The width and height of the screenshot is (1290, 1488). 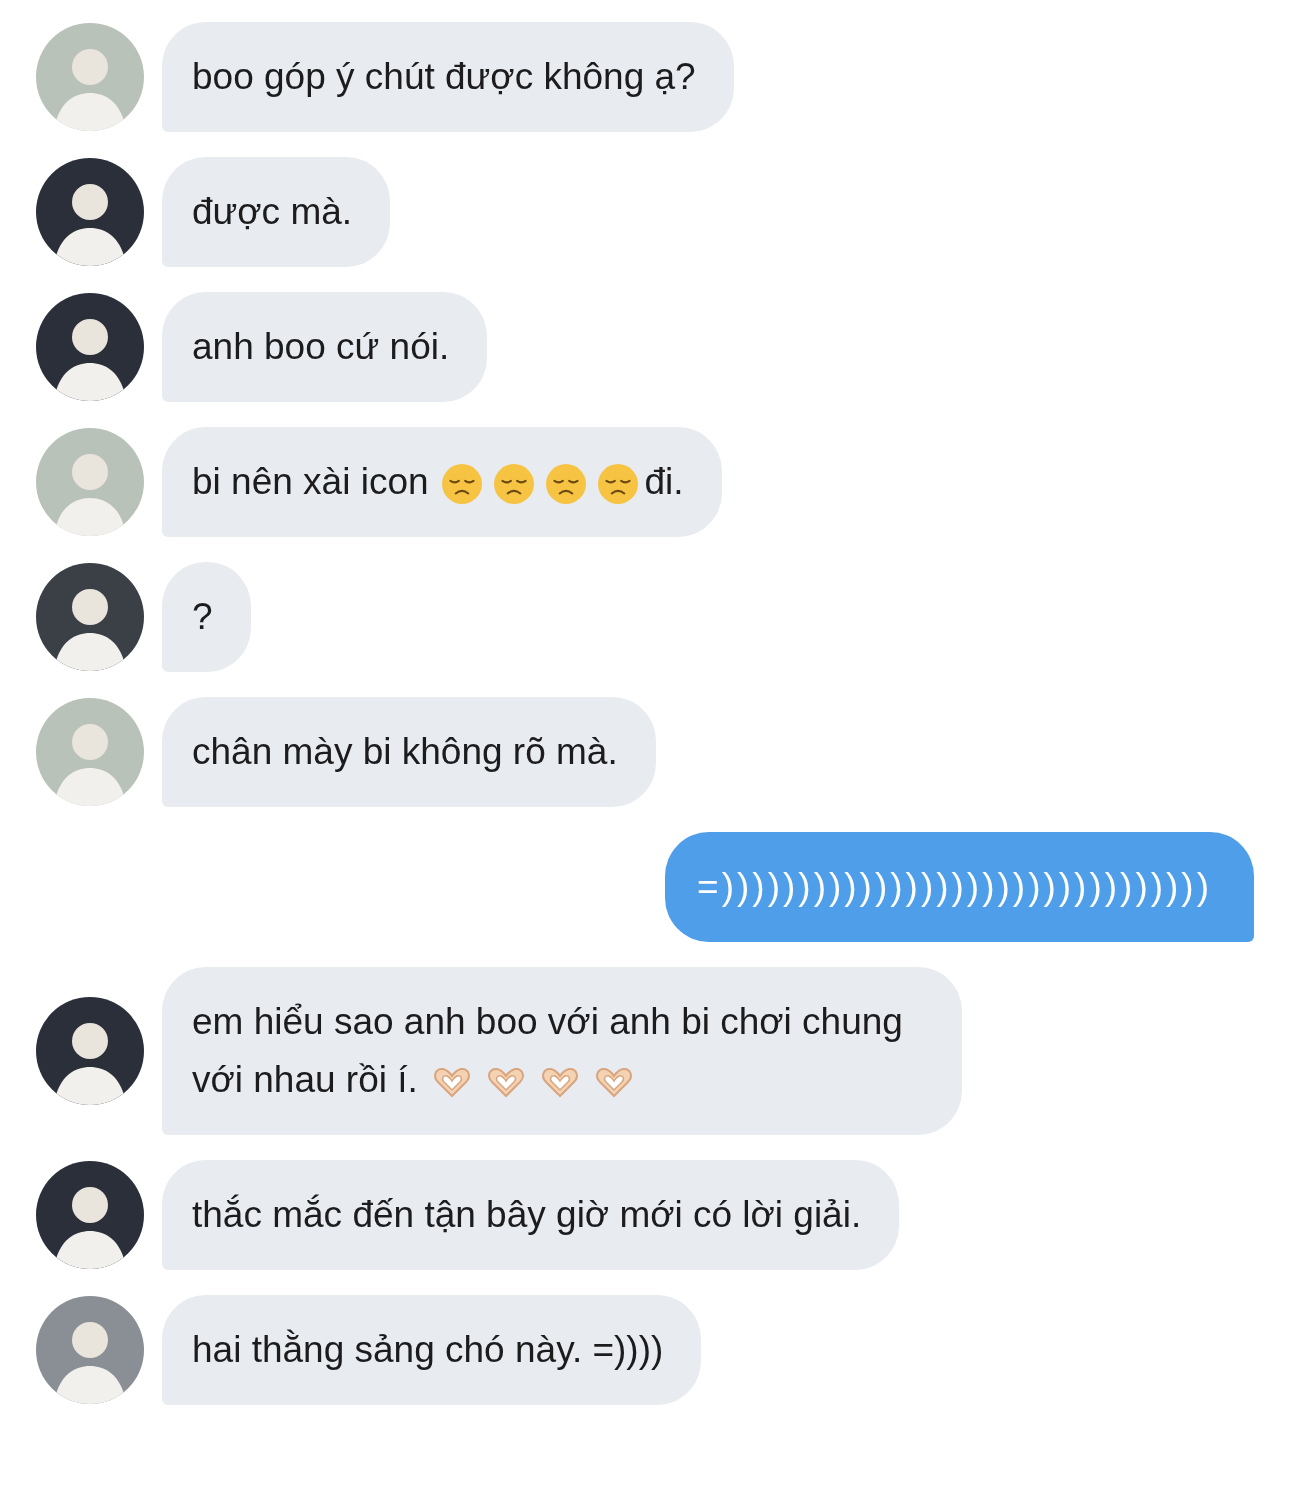 What do you see at coordinates (276, 212) in the screenshot?
I see `message-bubble: được mà.` at bounding box center [276, 212].